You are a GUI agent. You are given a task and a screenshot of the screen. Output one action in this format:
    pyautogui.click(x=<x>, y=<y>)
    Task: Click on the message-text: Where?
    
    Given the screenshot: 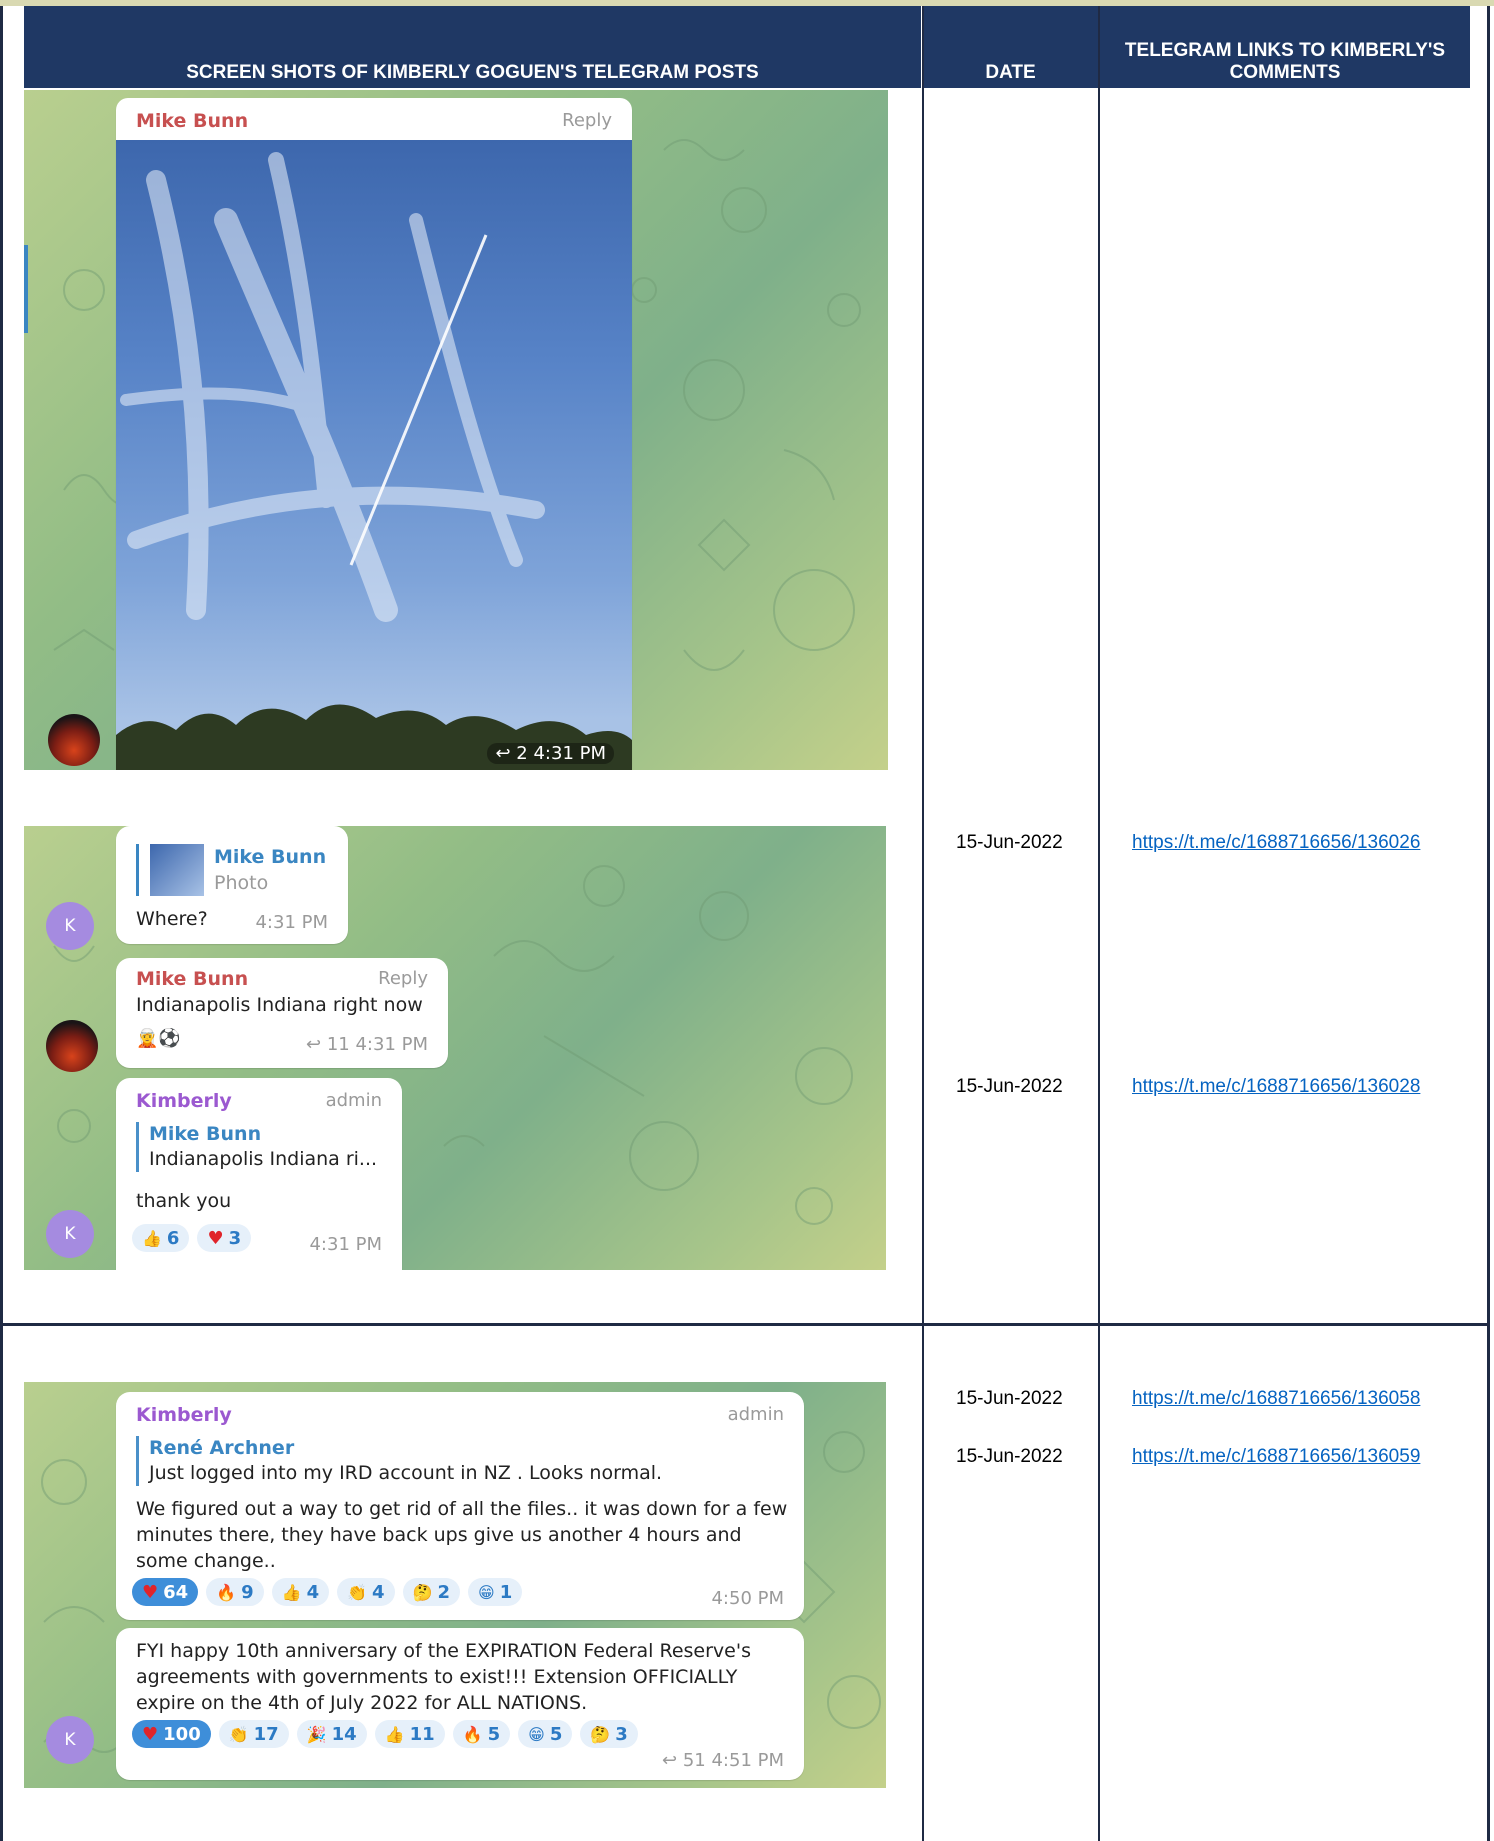 What is the action you would take?
    pyautogui.click(x=172, y=919)
    